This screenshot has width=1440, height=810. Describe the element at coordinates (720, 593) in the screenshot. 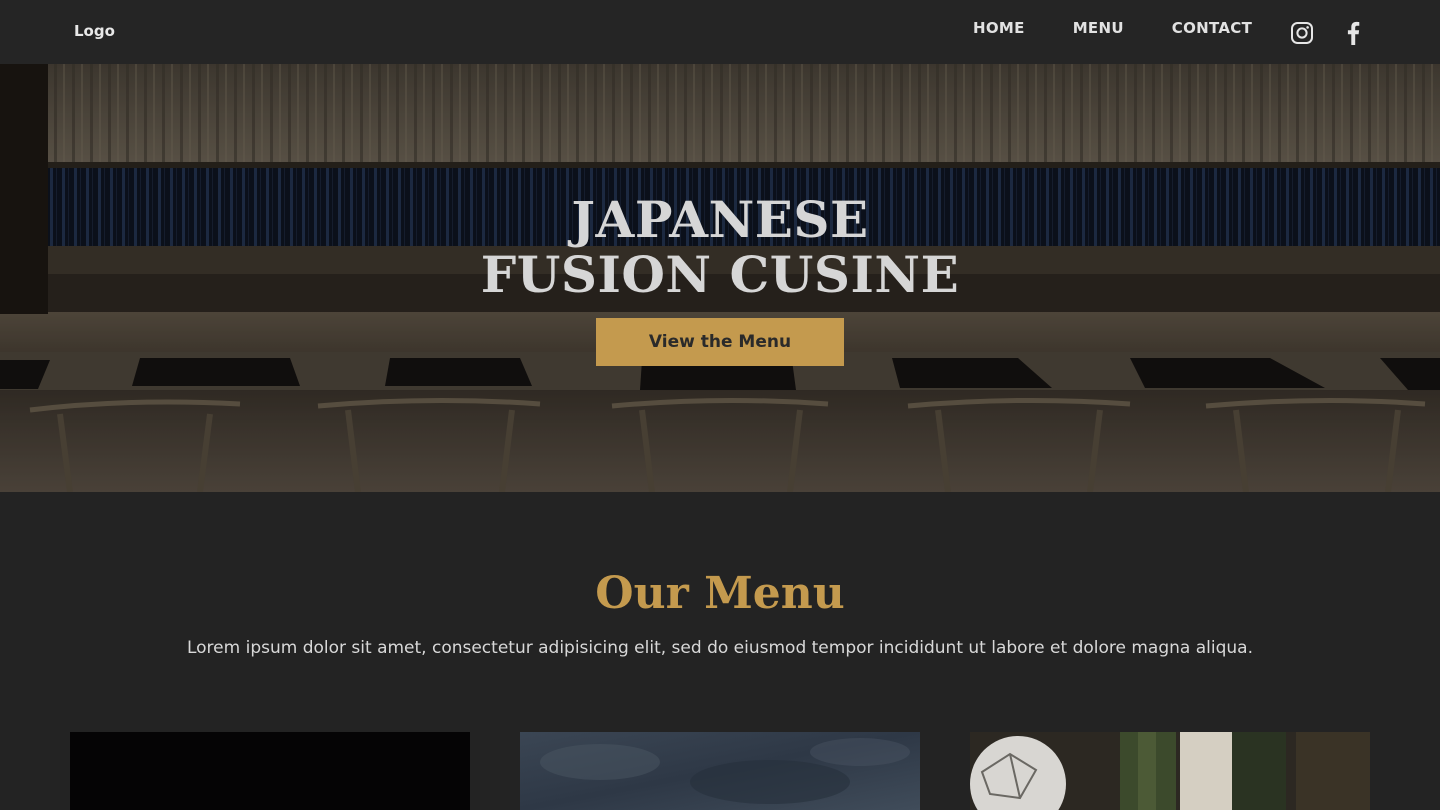

I see `menu-title: Our Menu` at that location.